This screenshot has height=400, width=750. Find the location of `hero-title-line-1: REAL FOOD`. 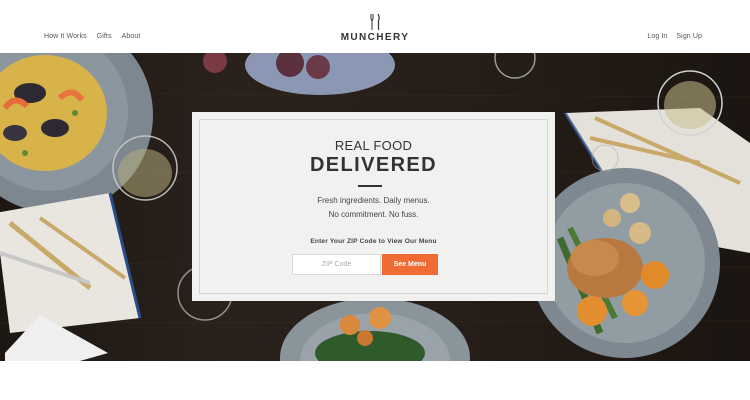

hero-title-line-1: REAL FOOD is located at coordinates (373, 145).